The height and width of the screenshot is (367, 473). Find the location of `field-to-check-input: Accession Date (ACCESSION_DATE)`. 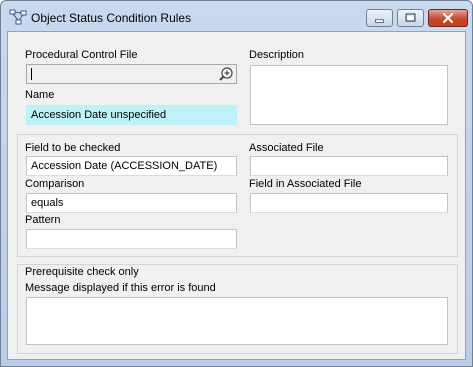

field-to-check-input: Accession Date (ACCESSION_DATE) is located at coordinates (131, 166).